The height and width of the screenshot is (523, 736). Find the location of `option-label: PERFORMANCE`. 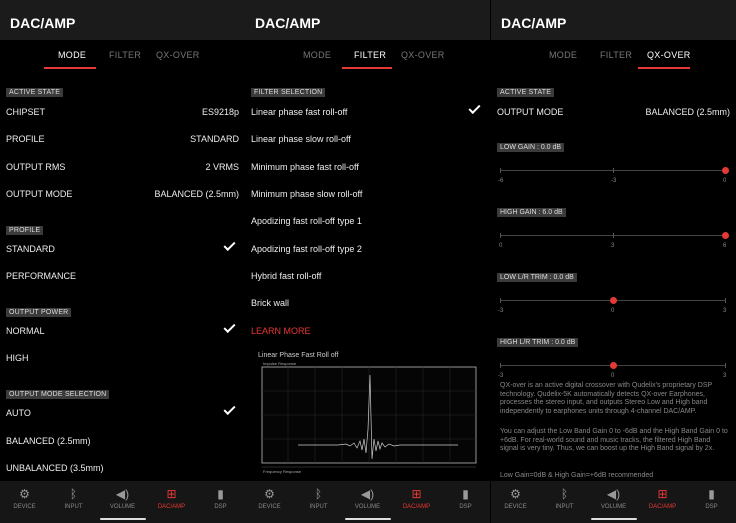

option-label: PERFORMANCE is located at coordinates (41, 276).